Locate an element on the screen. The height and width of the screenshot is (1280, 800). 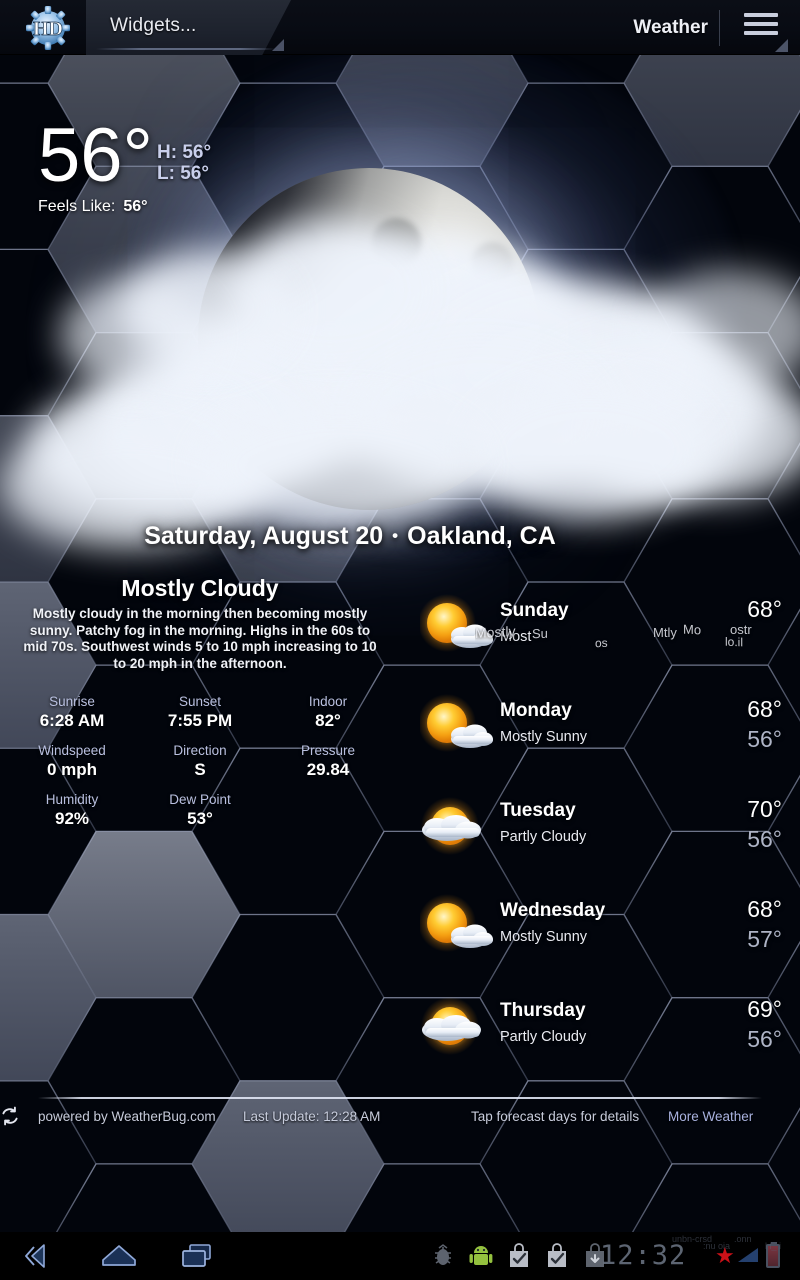
app-title: Weather is located at coordinates (670, 27).